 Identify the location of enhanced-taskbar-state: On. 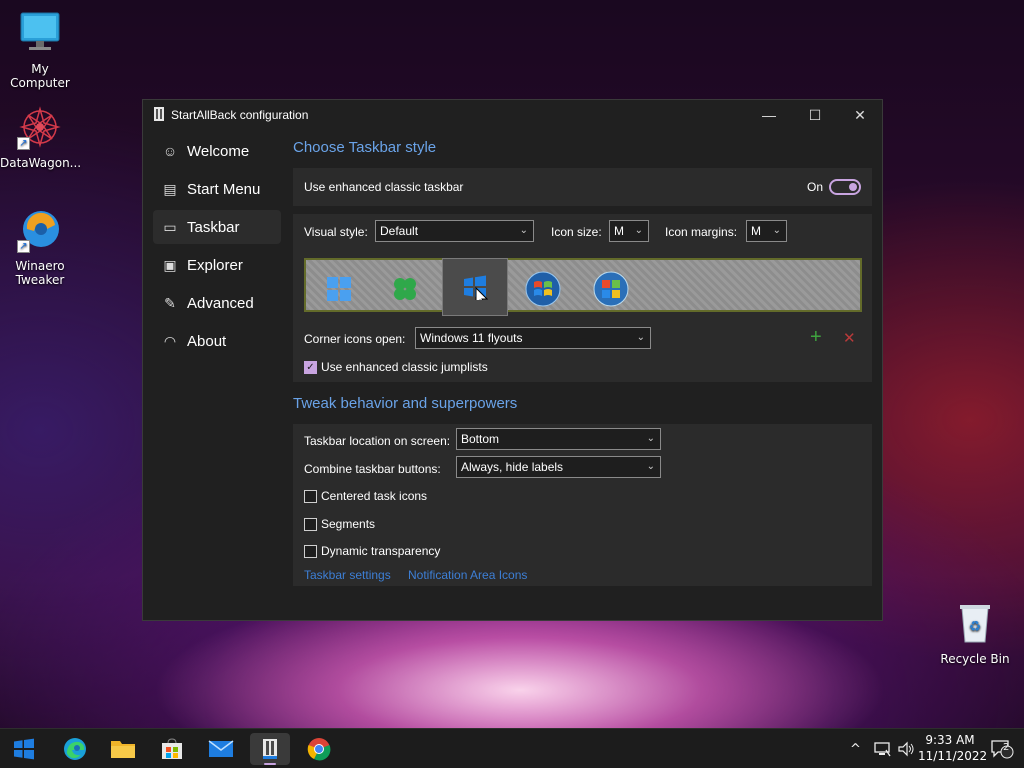
(815, 187).